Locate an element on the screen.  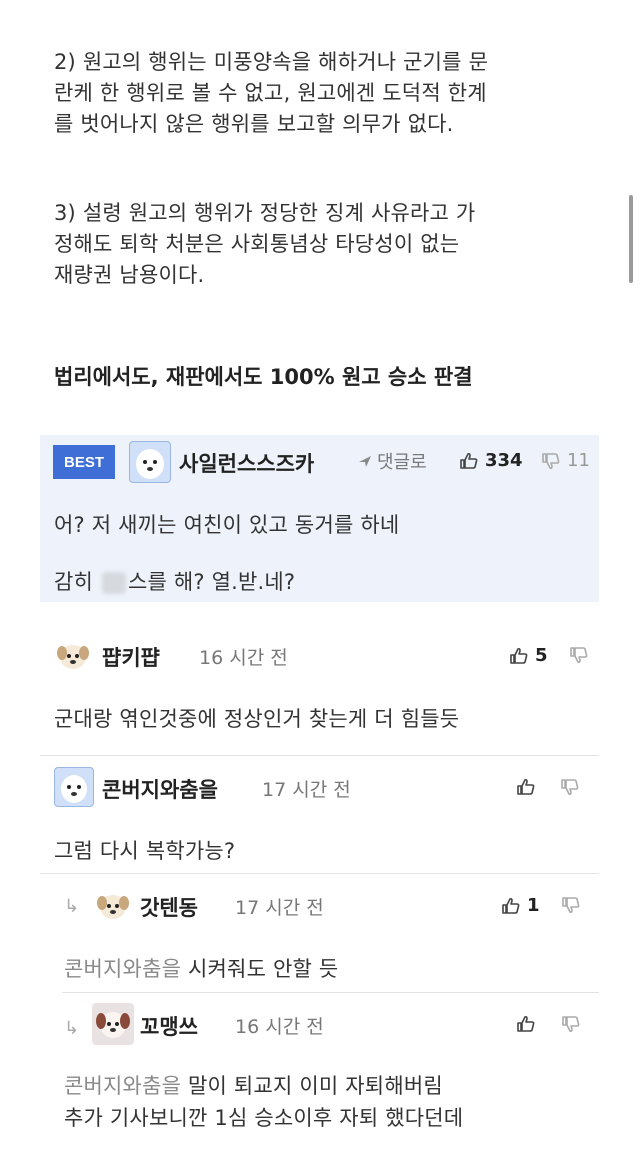
upvote-count: 1 is located at coordinates (533, 905).